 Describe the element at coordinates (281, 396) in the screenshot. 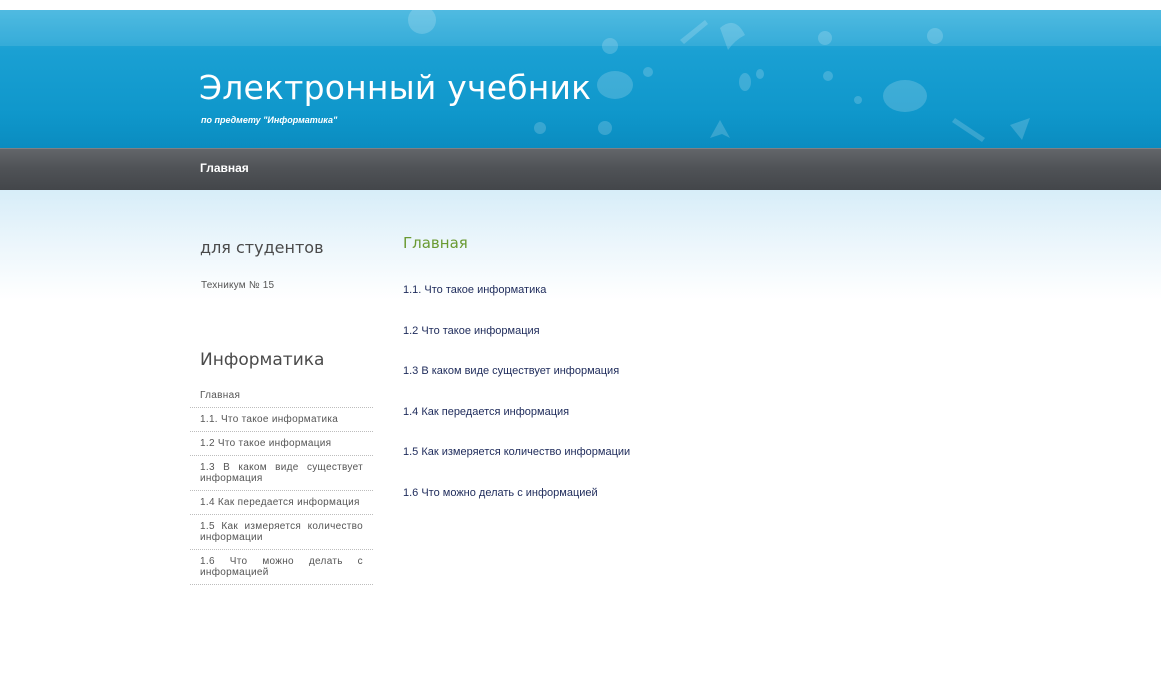

I see `sidebar-item-home: Главная` at that location.